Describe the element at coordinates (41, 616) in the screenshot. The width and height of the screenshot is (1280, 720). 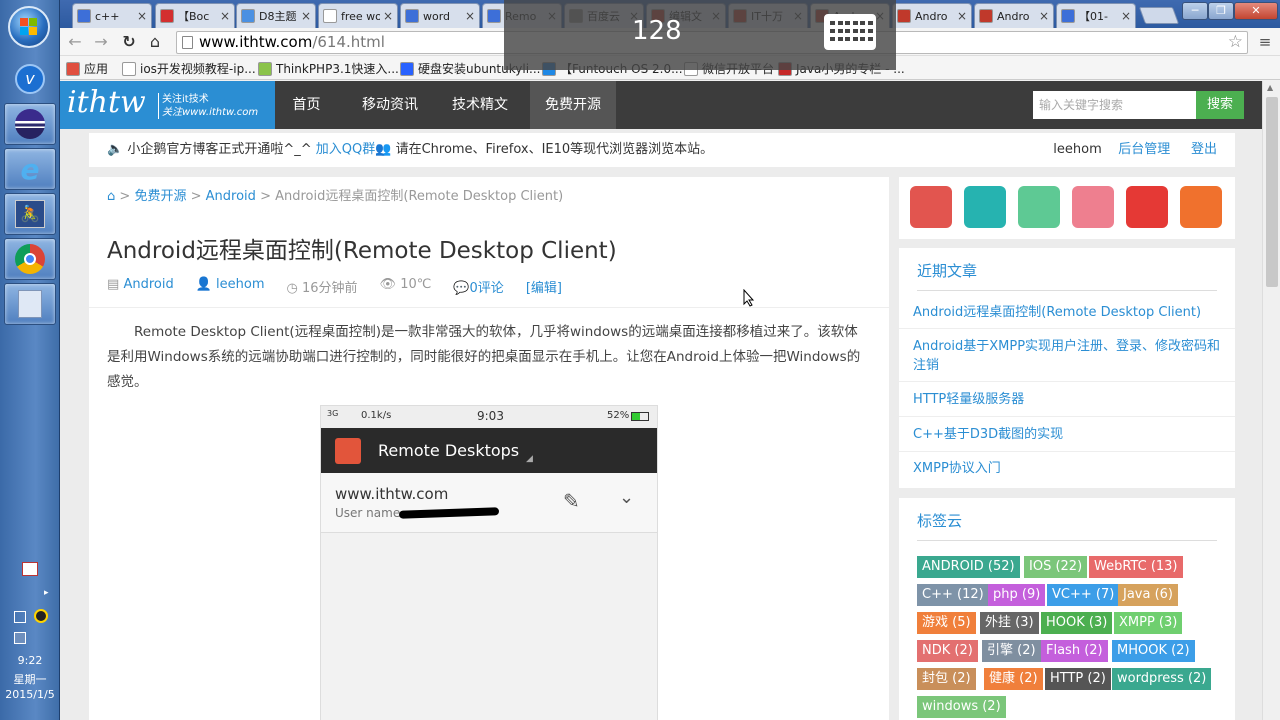
I see `tray-qq-icon` at that location.